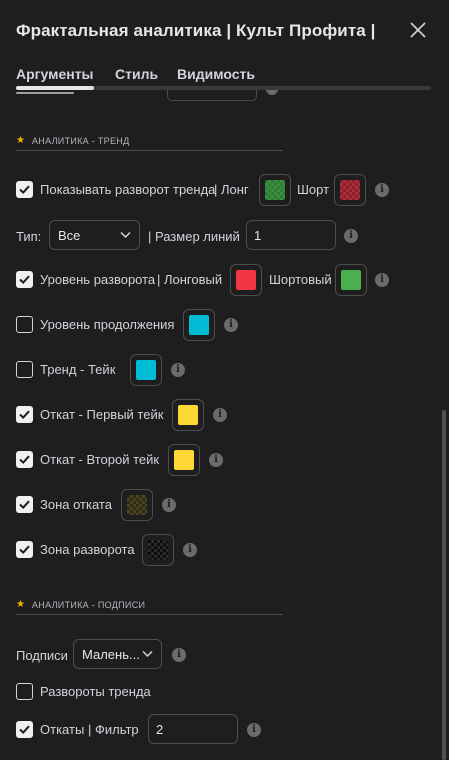 Image resolution: width=449 pixels, height=760 pixels. Describe the element at coordinates (193, 729) in the screenshot. I see `filter-input` at that location.